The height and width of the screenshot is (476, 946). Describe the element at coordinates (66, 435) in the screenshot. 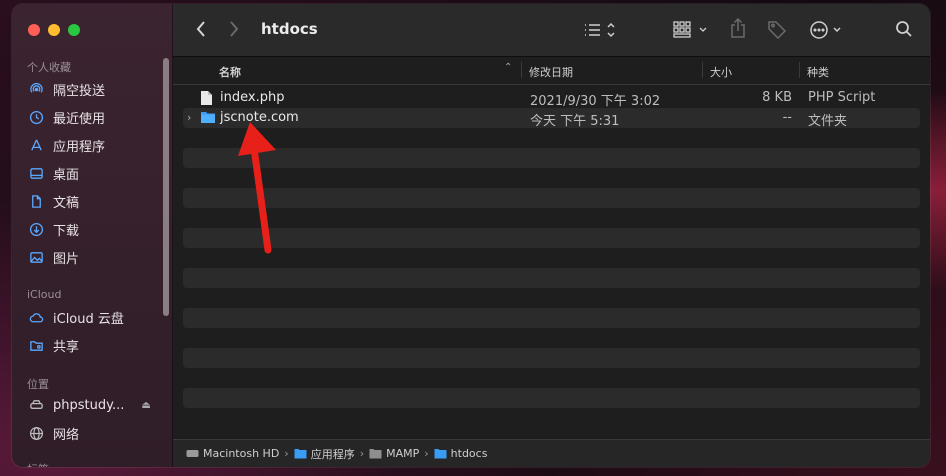

I see `sidebar-item-label: 网络` at that location.